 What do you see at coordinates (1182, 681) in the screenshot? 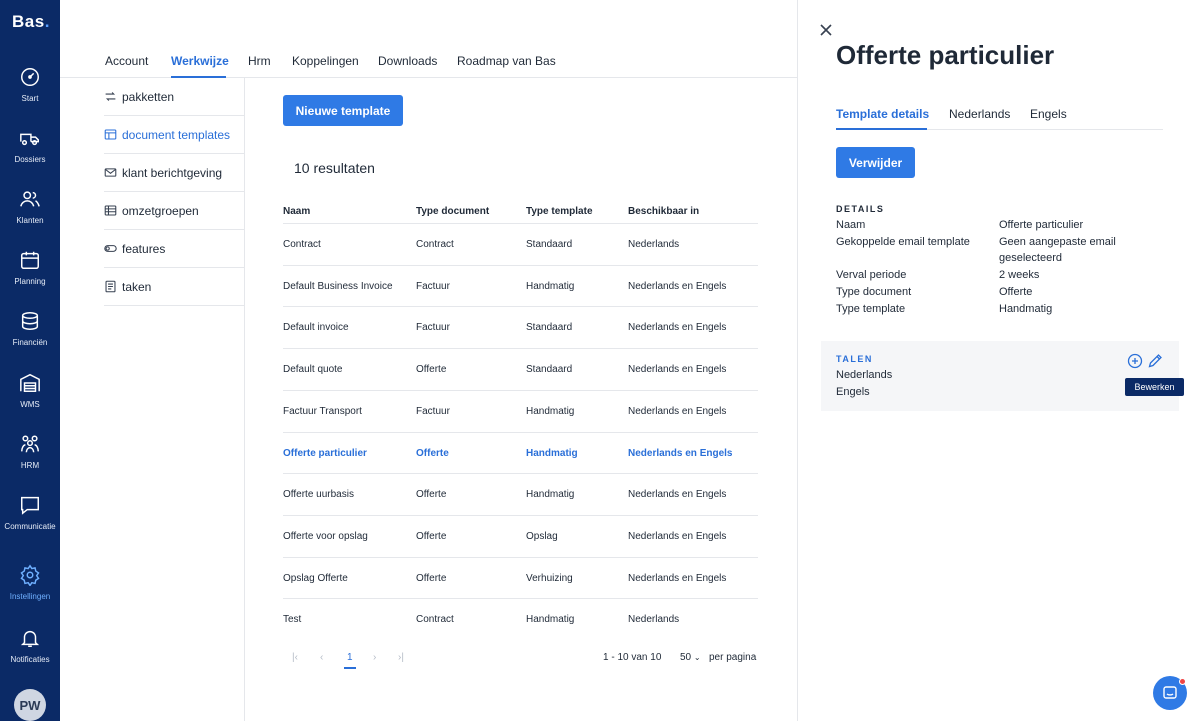
I see `notification-badge` at bounding box center [1182, 681].